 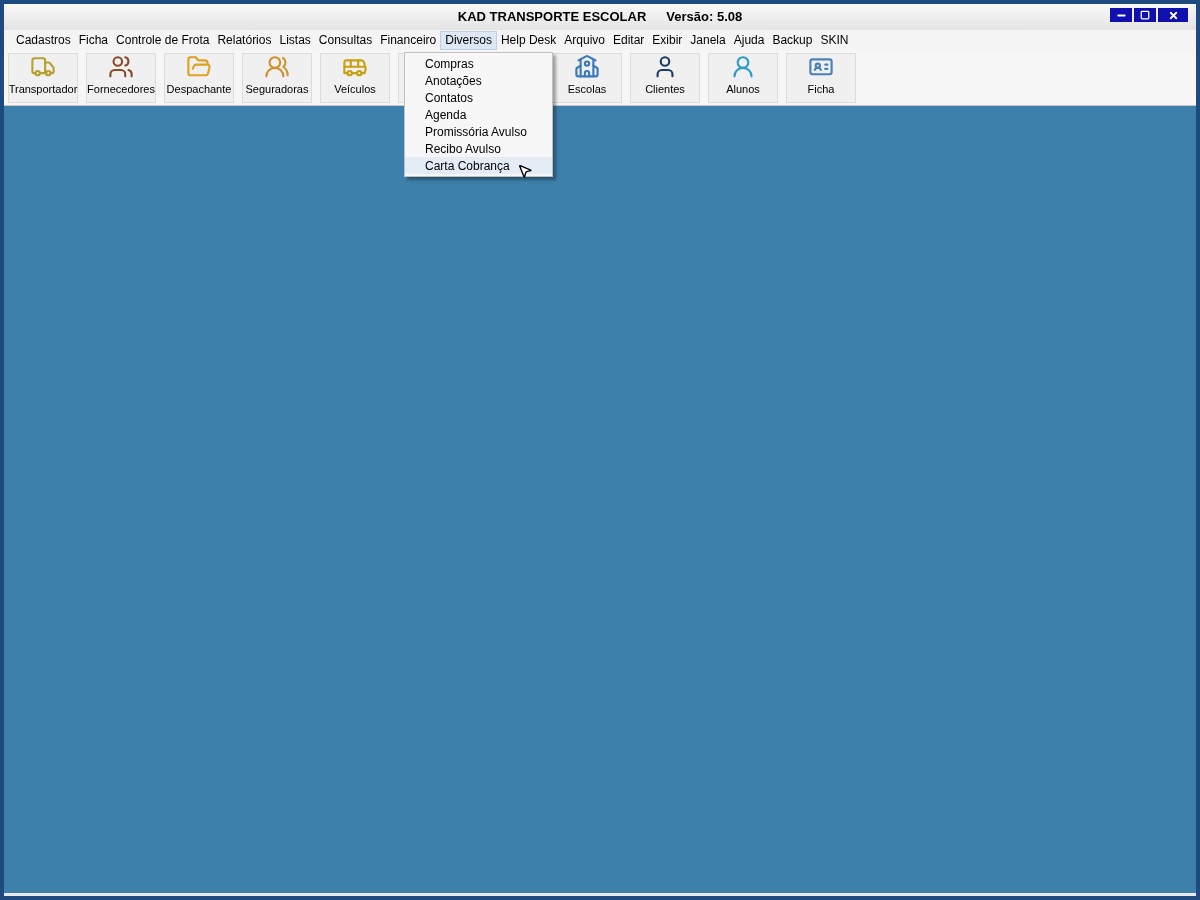 What do you see at coordinates (478, 63) in the screenshot?
I see `dropdown-item: Compras` at bounding box center [478, 63].